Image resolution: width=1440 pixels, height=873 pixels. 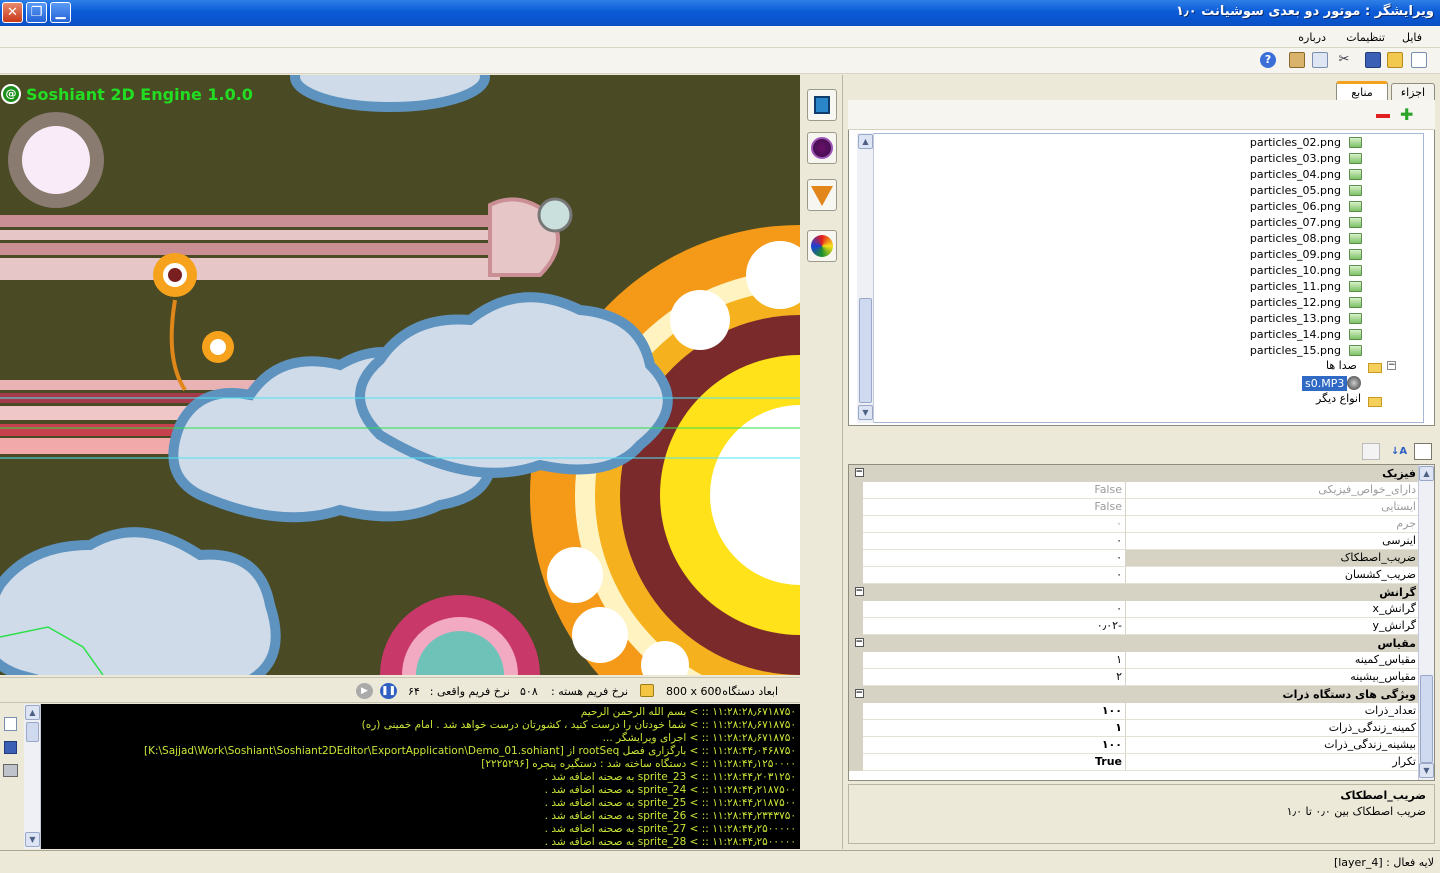 I want to click on others-folder, so click(x=1375, y=401).